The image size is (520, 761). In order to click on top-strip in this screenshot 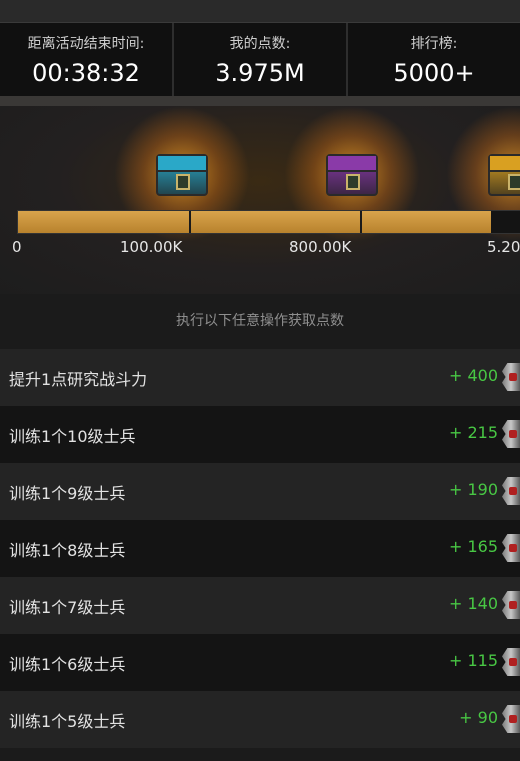, I will do `click(260, 11)`.